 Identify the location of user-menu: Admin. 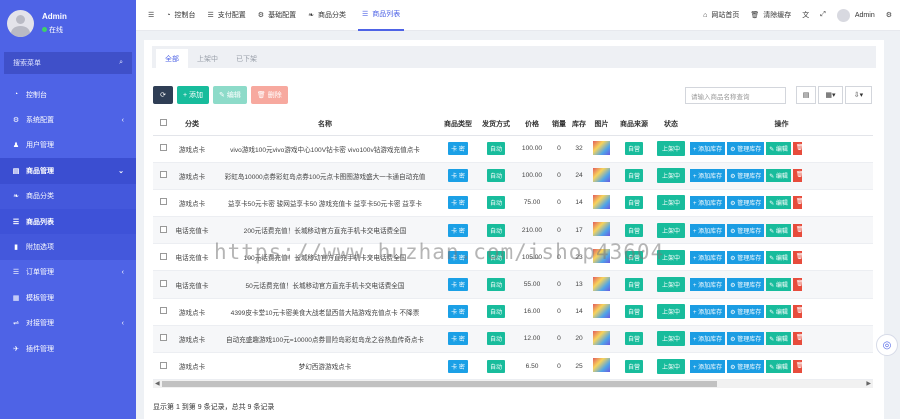
(855, 15).